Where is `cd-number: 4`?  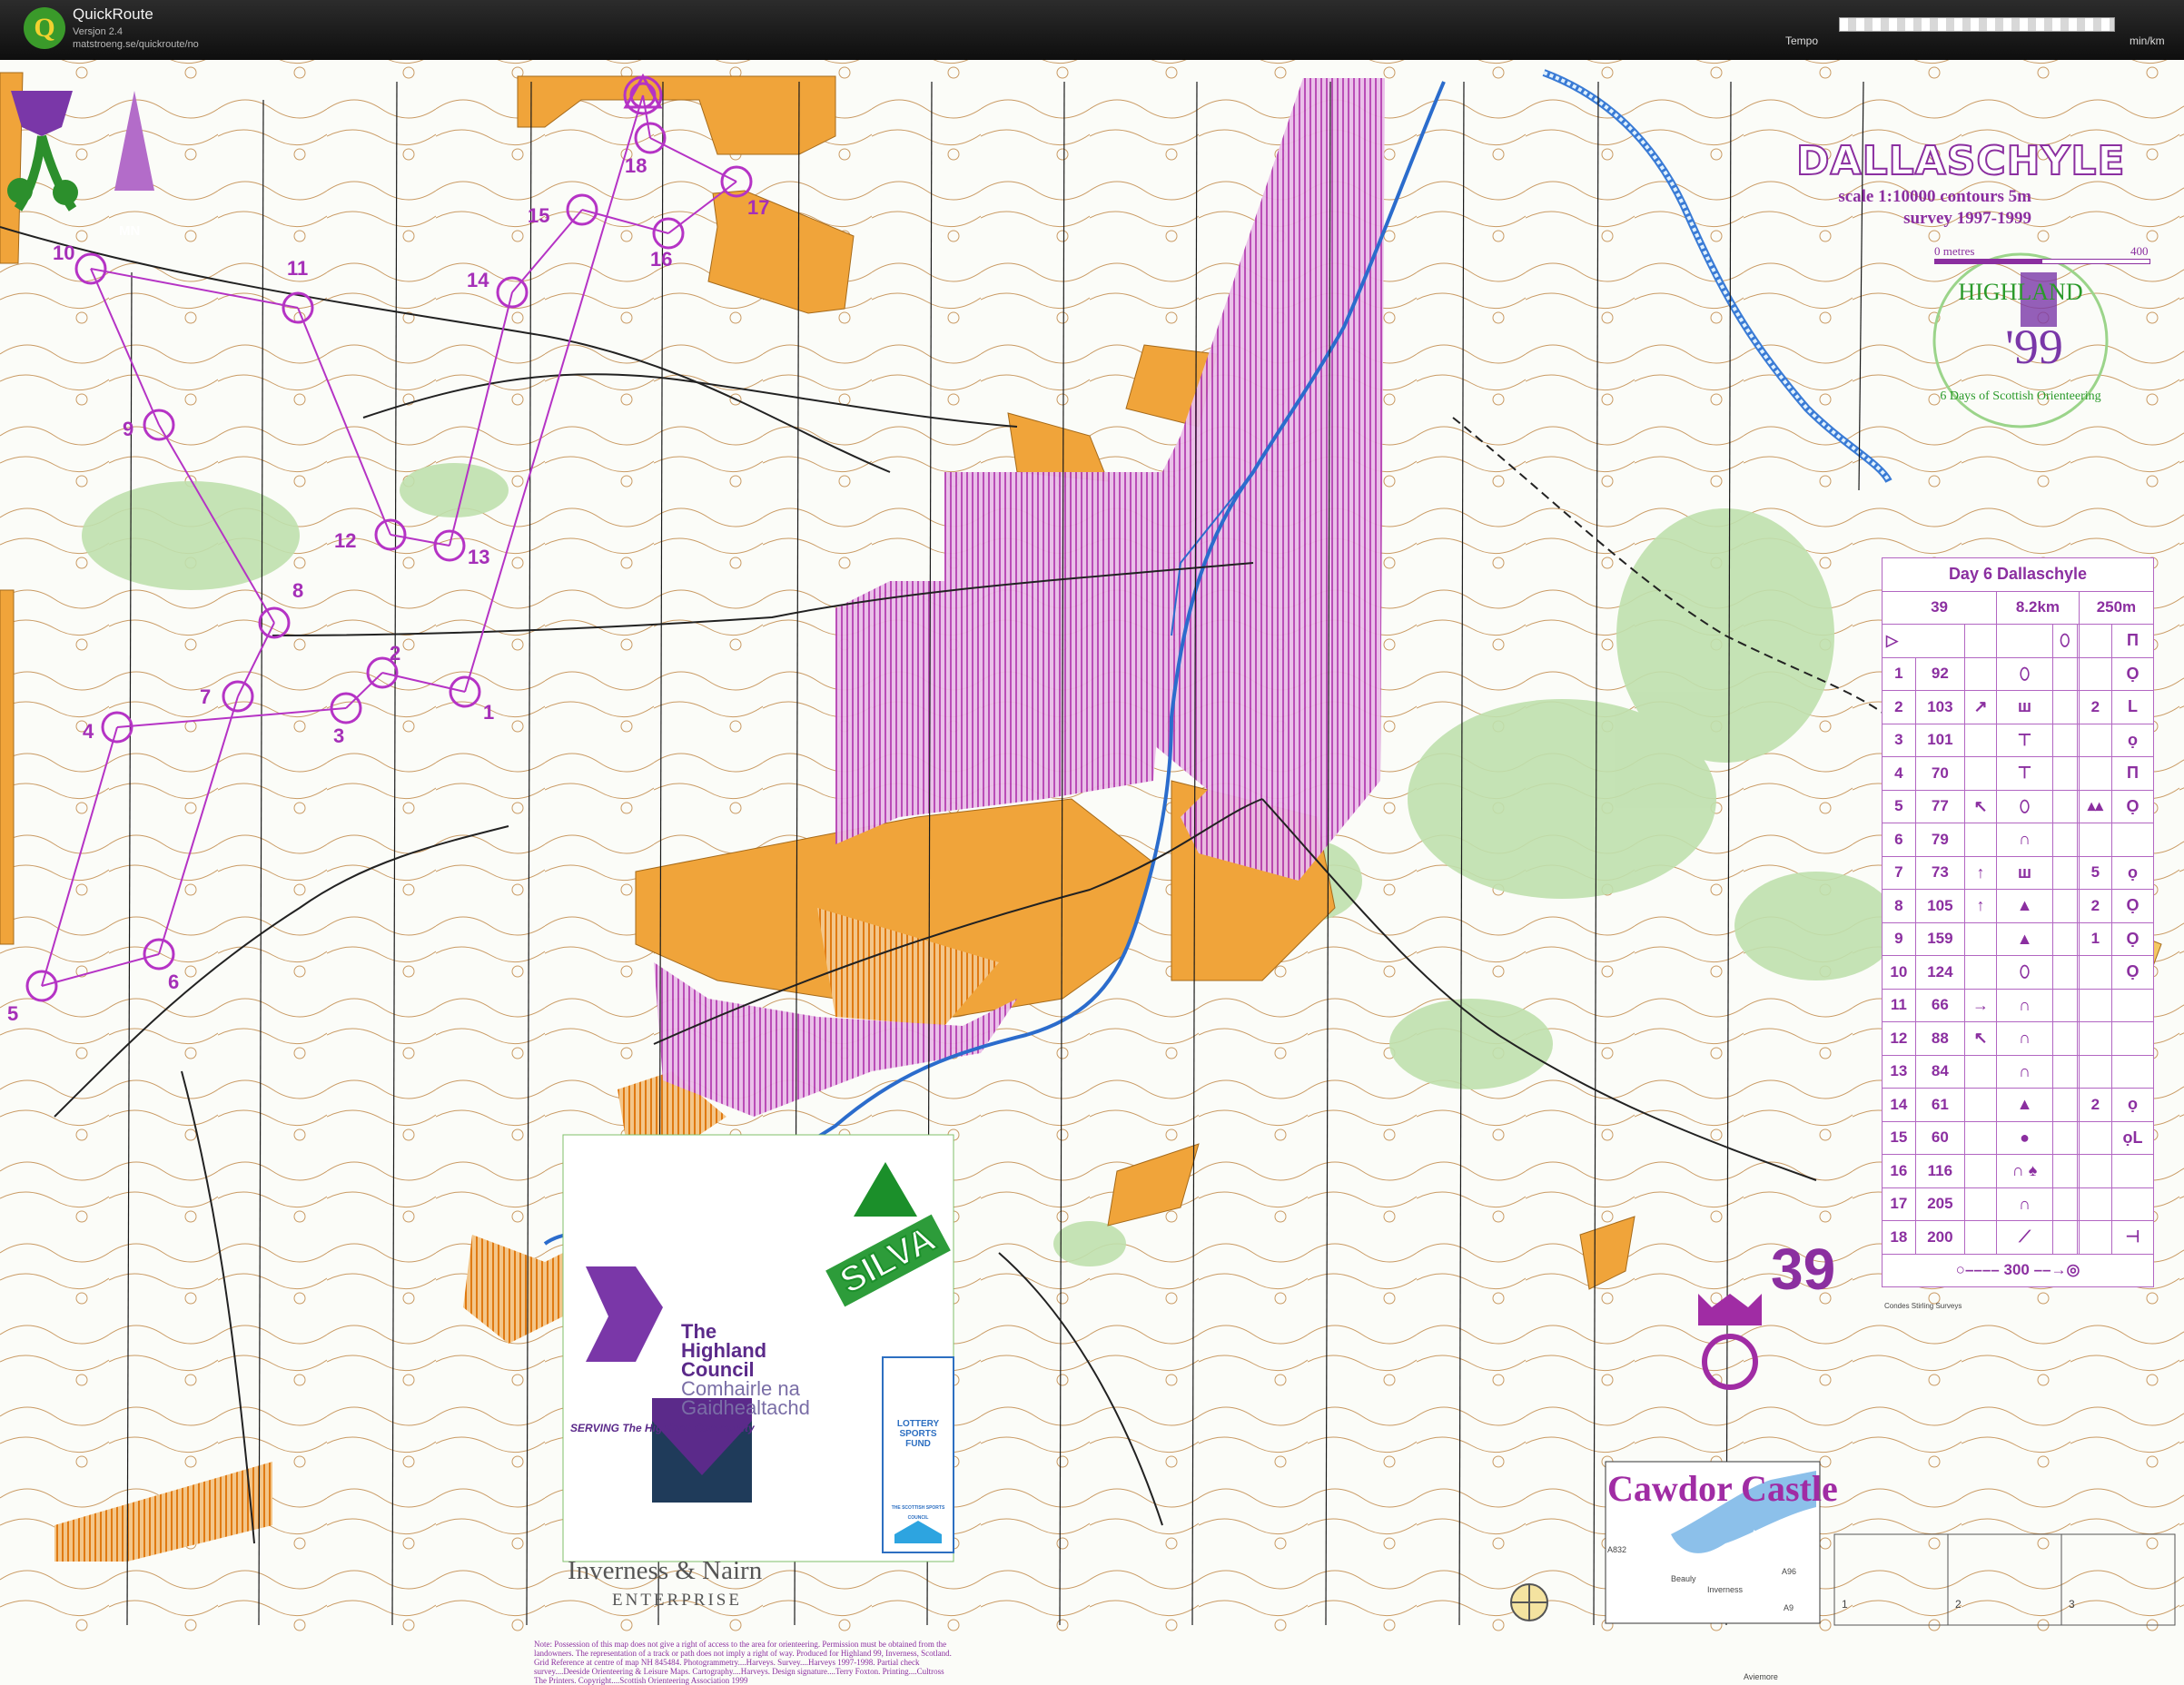 cd-number: 4 is located at coordinates (1899, 773).